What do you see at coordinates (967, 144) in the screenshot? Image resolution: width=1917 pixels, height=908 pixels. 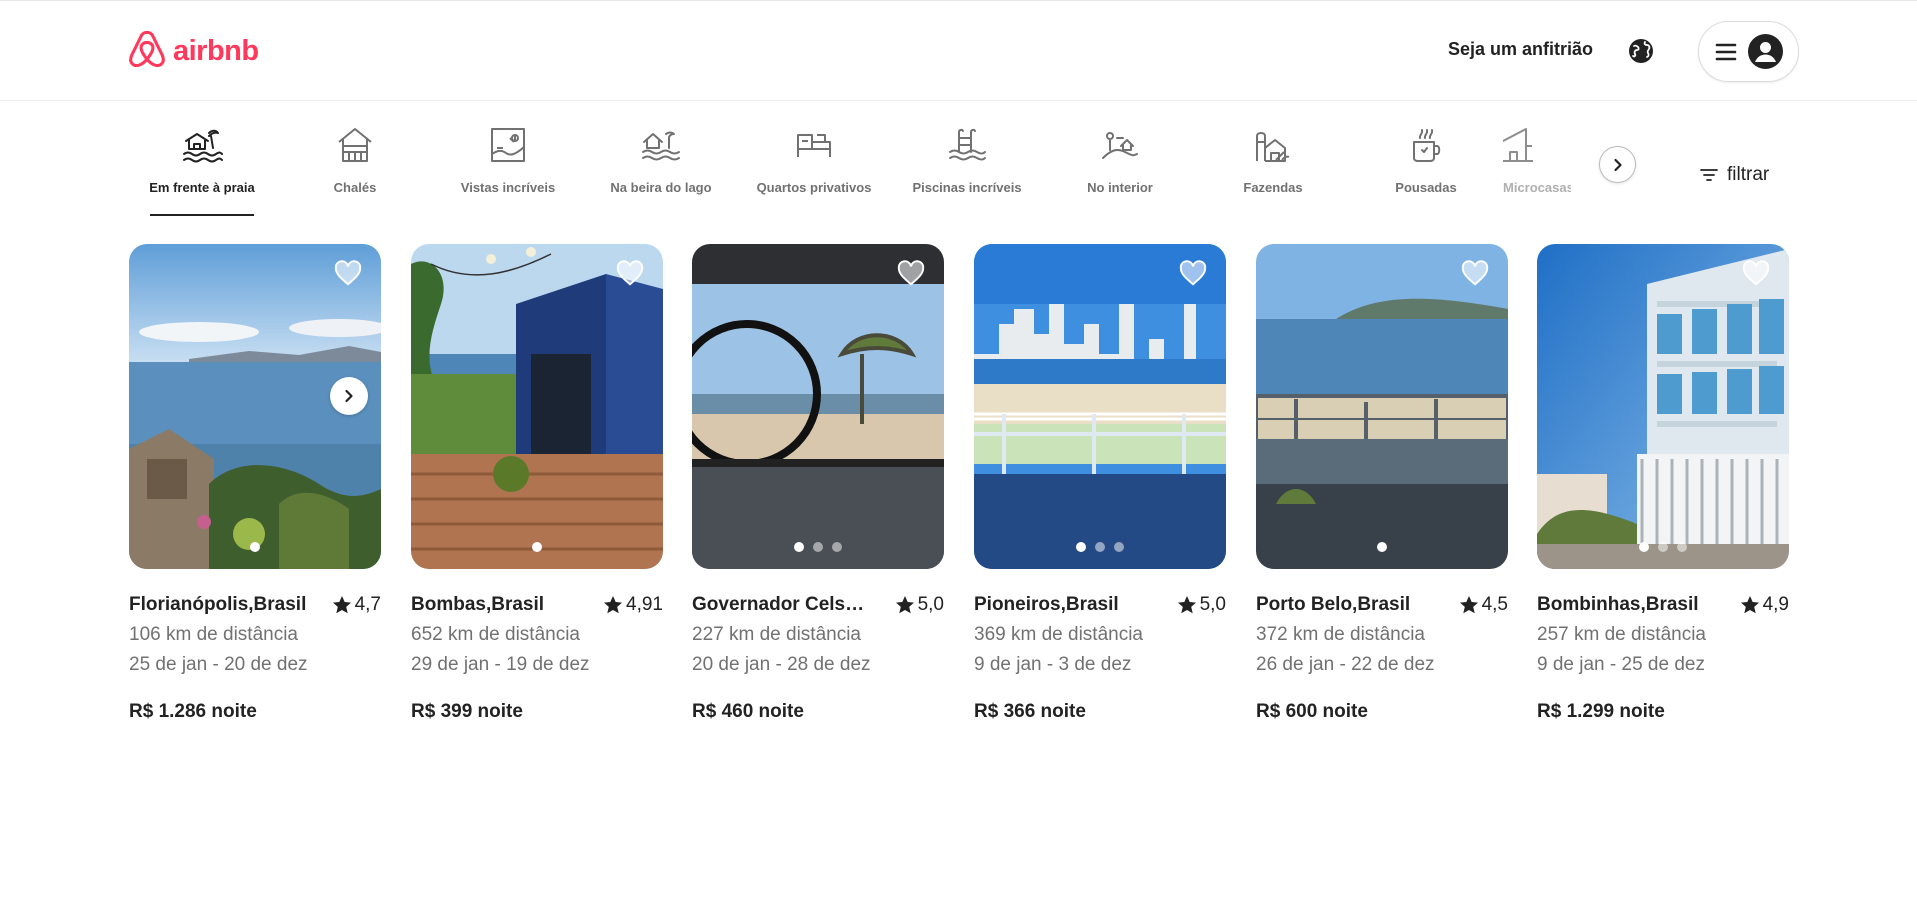 I see `pool-icon` at bounding box center [967, 144].